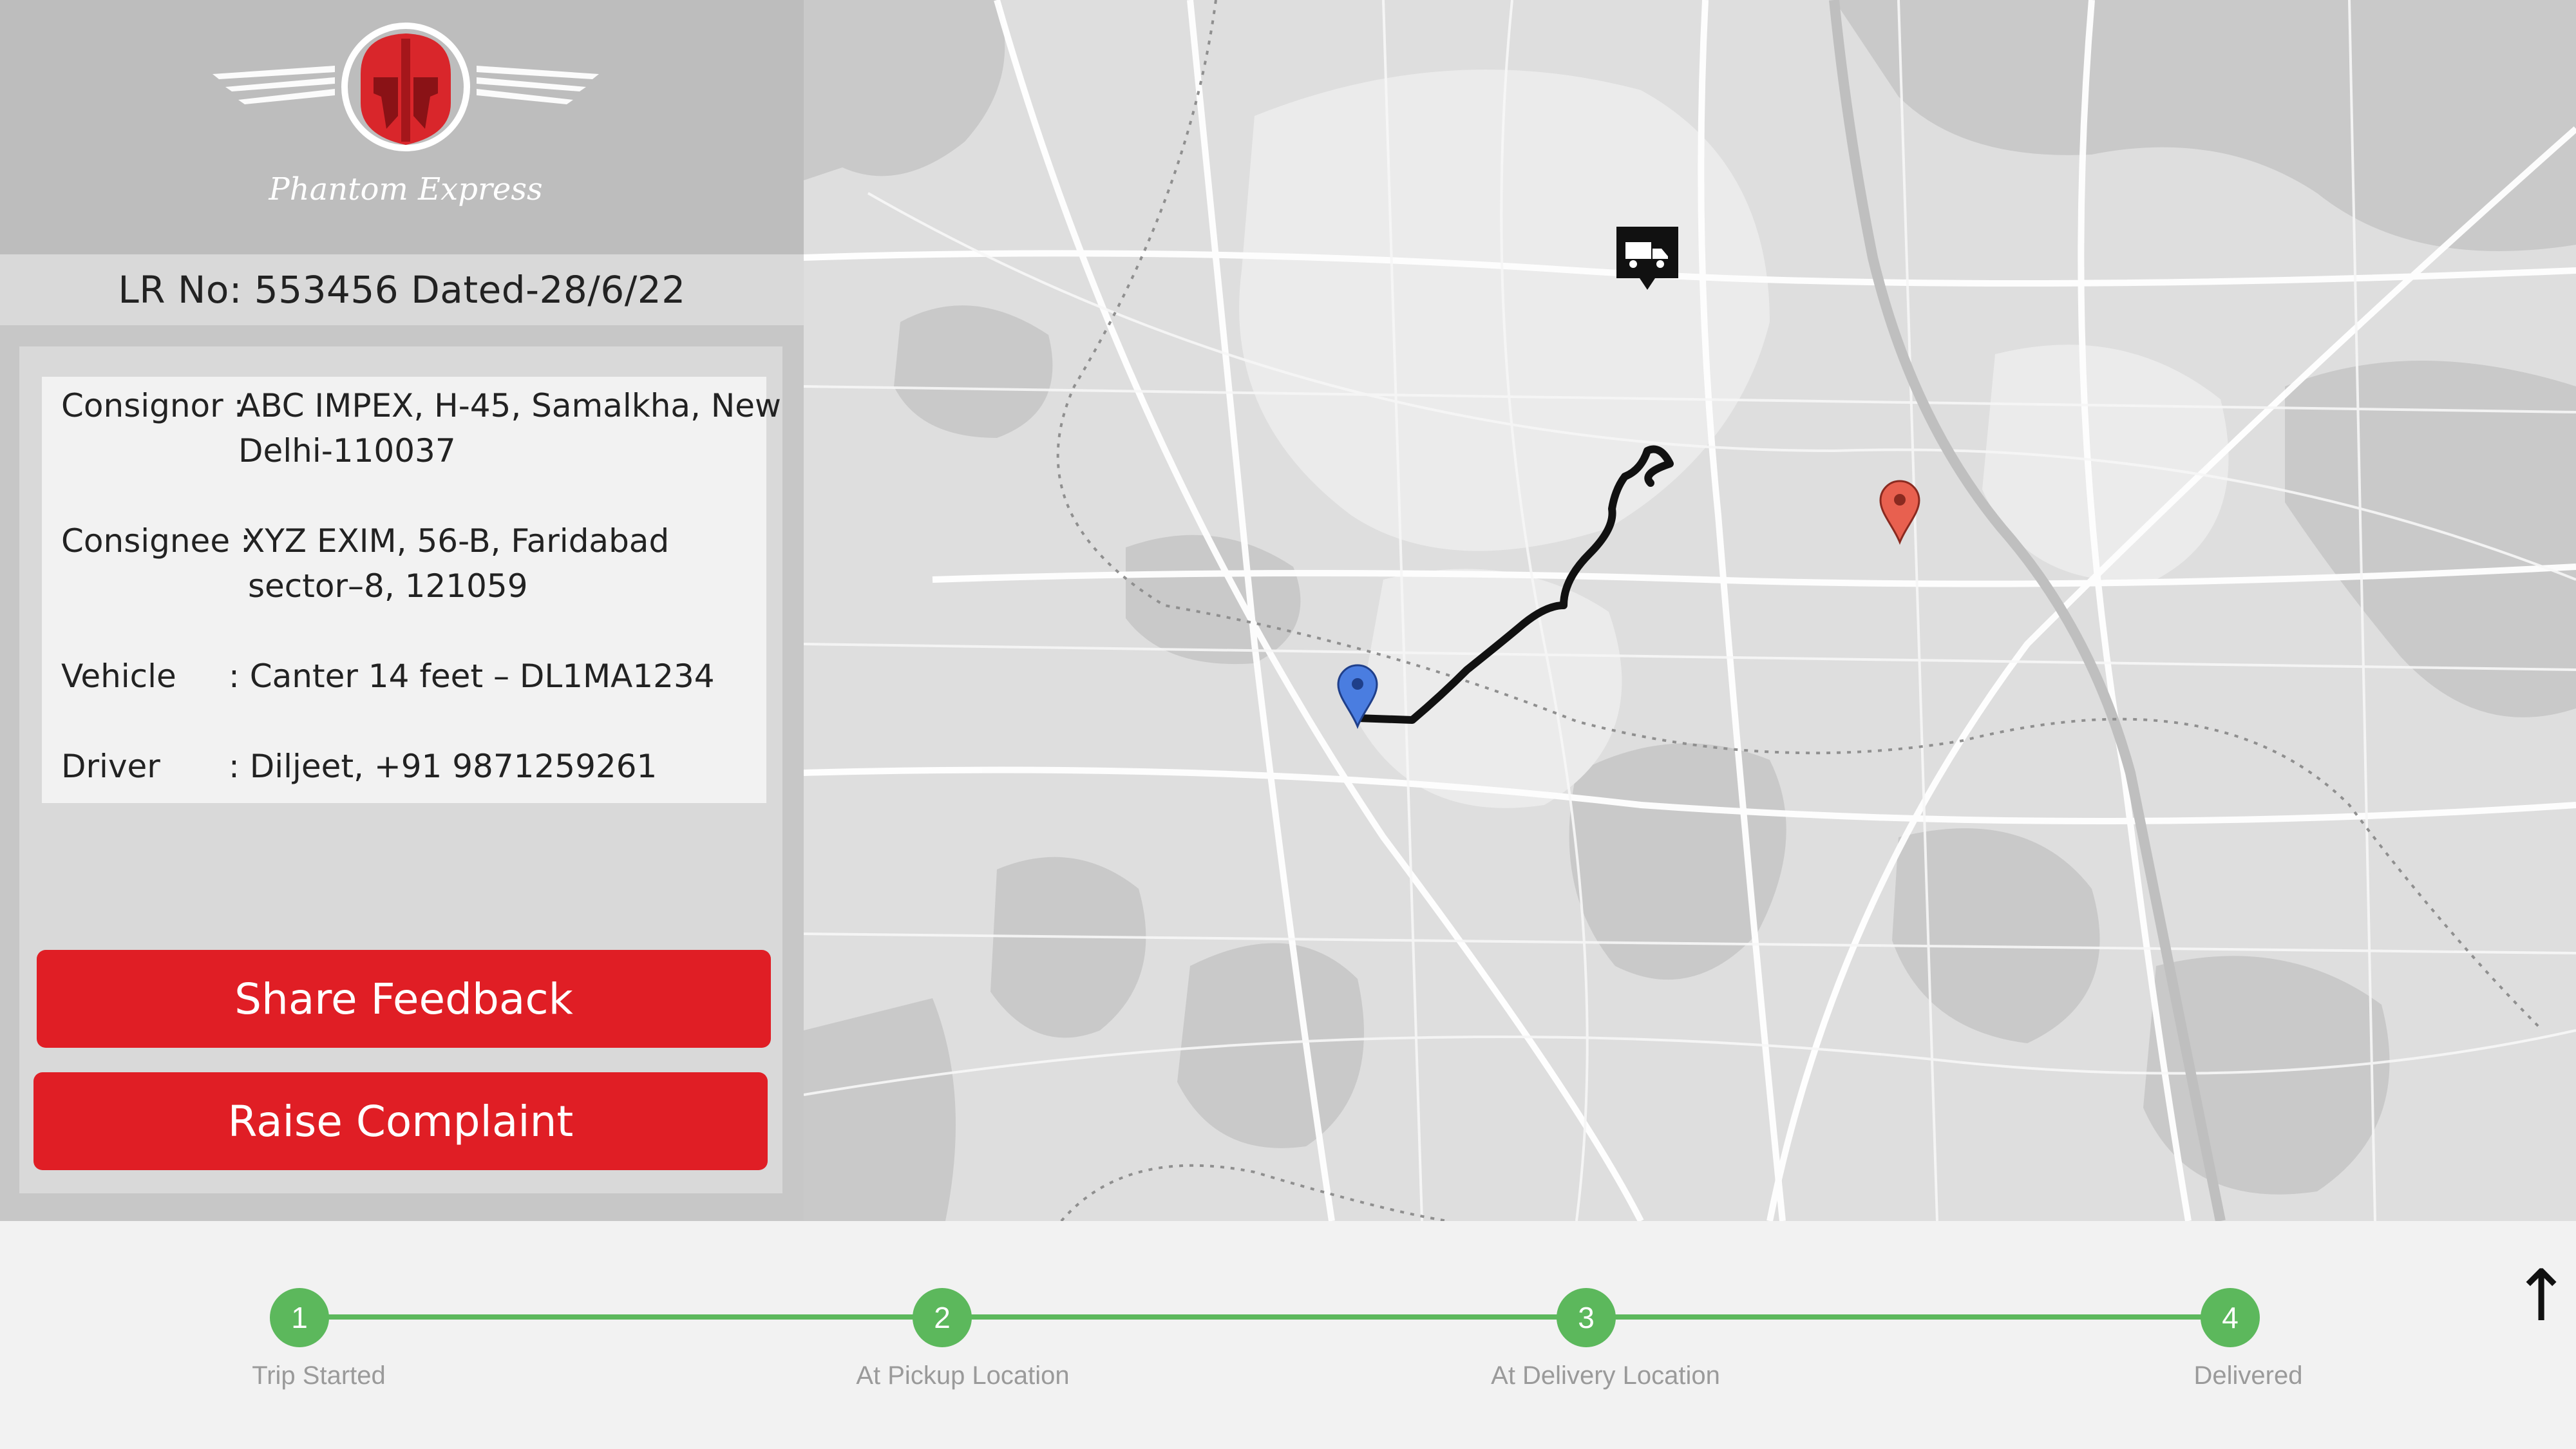 This screenshot has width=2576, height=1449. What do you see at coordinates (510, 405) in the screenshot?
I see `consignor-line1: ABC IMPEX, H-45, Samalkha, New` at bounding box center [510, 405].